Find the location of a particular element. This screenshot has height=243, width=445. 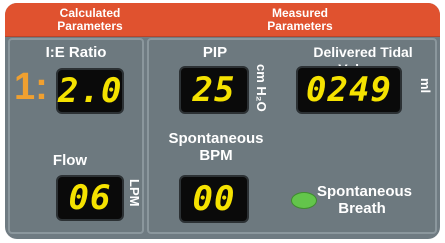

pip-display: 25 is located at coordinates (214, 90).